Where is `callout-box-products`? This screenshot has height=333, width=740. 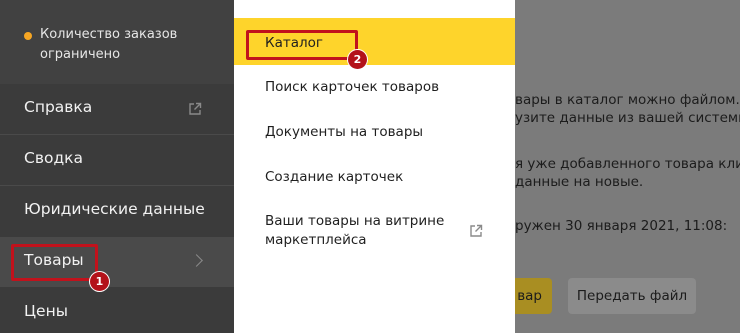 callout-box-products is located at coordinates (54, 262).